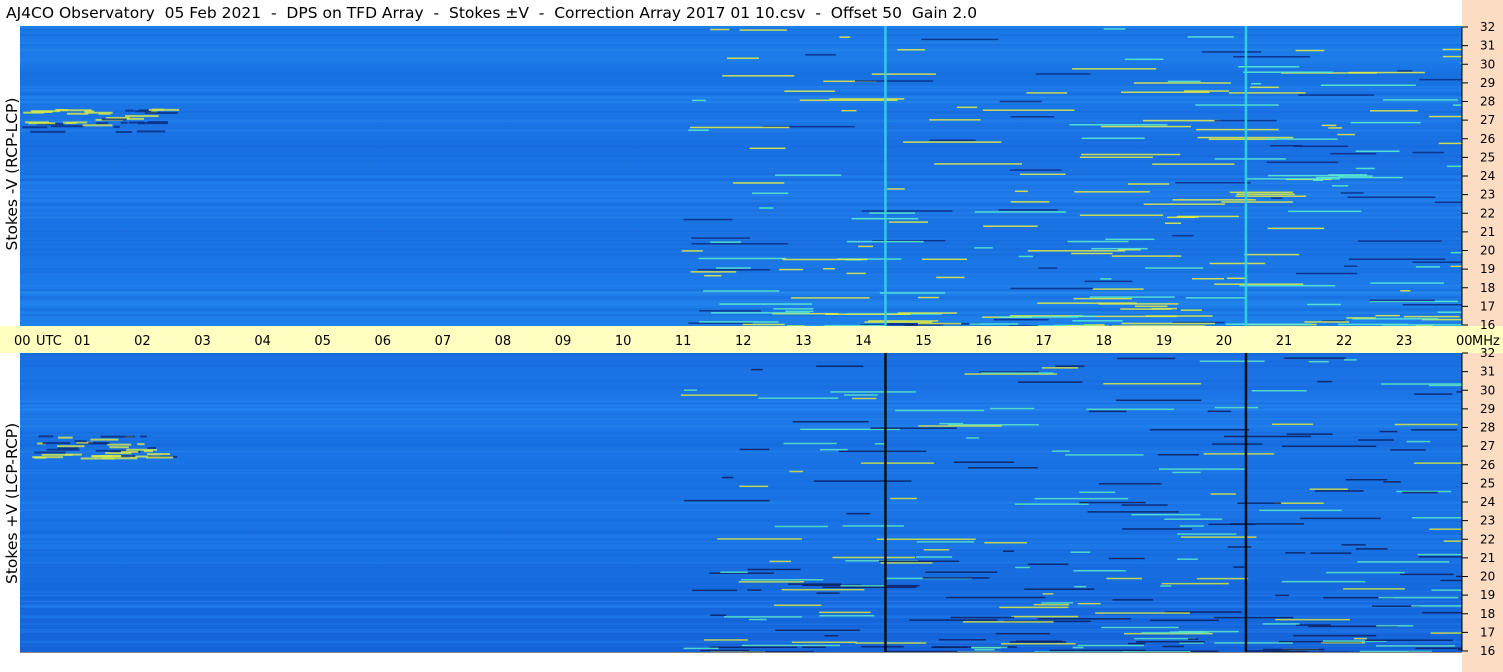  What do you see at coordinates (623, 341) in the screenshot?
I see `time-tick-label: 10` at bounding box center [623, 341].